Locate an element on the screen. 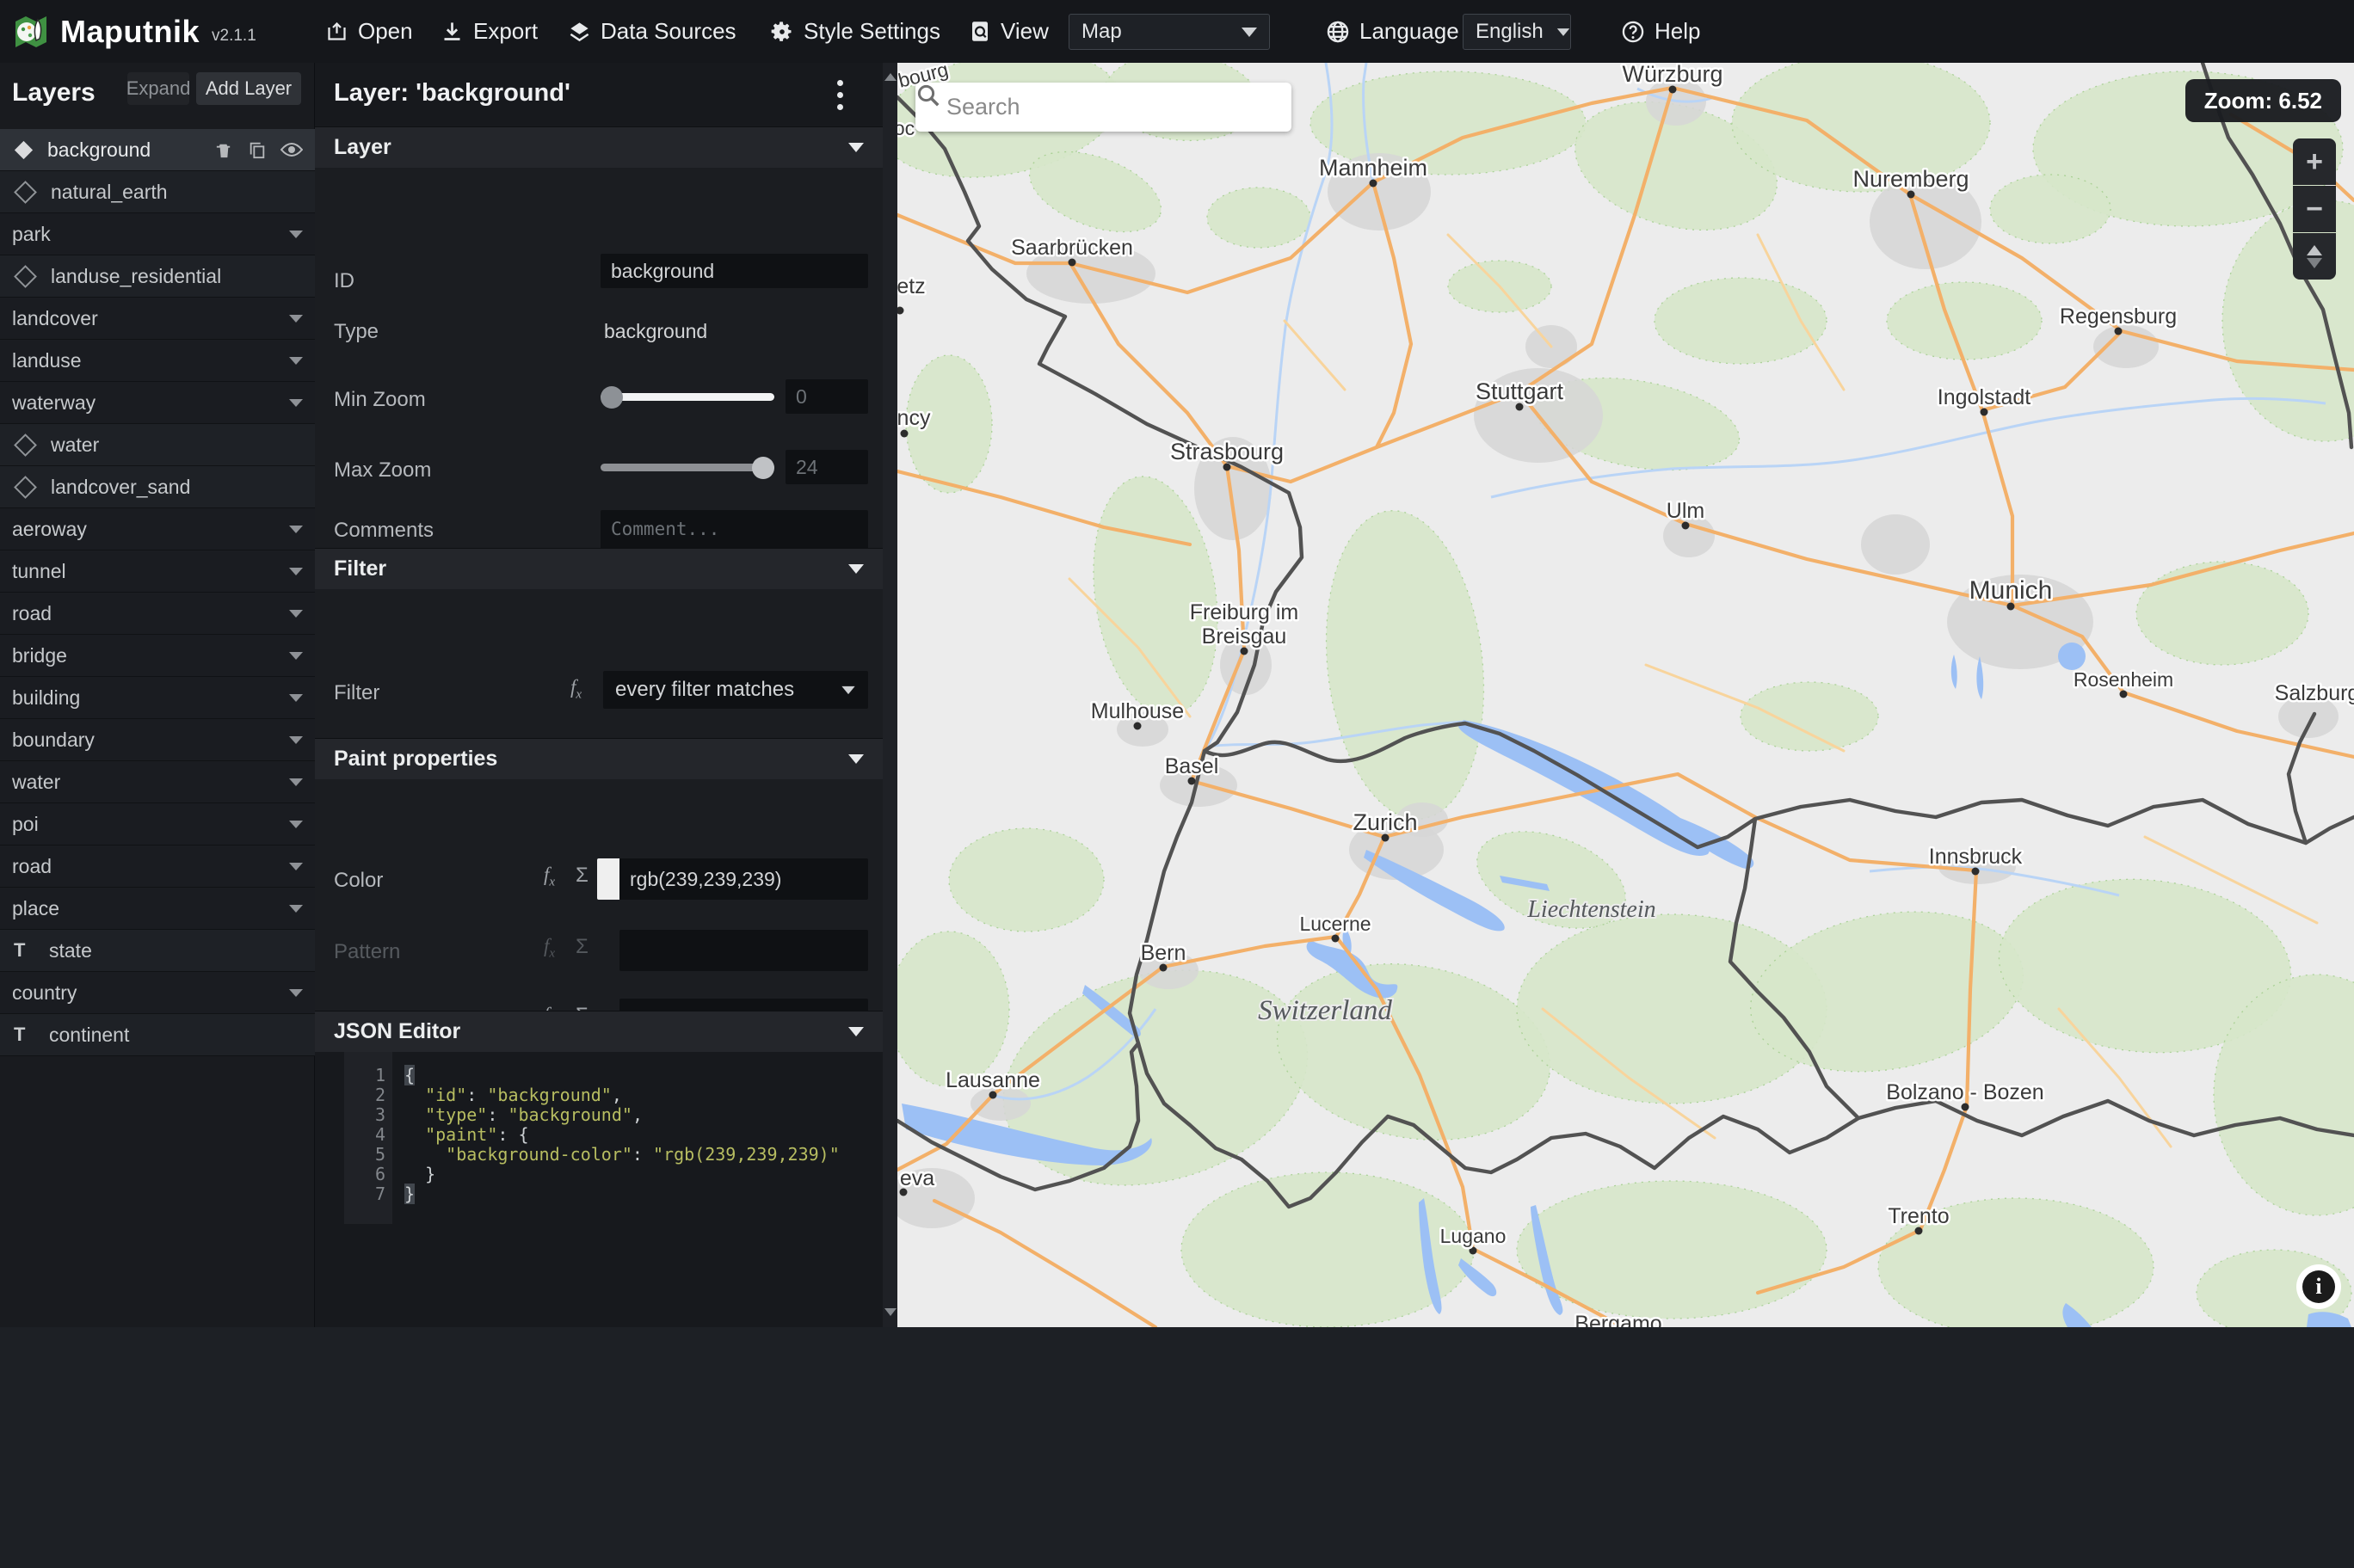 Image resolution: width=2354 pixels, height=1568 pixels. section-header-layer: Layer is located at coordinates (599, 147).